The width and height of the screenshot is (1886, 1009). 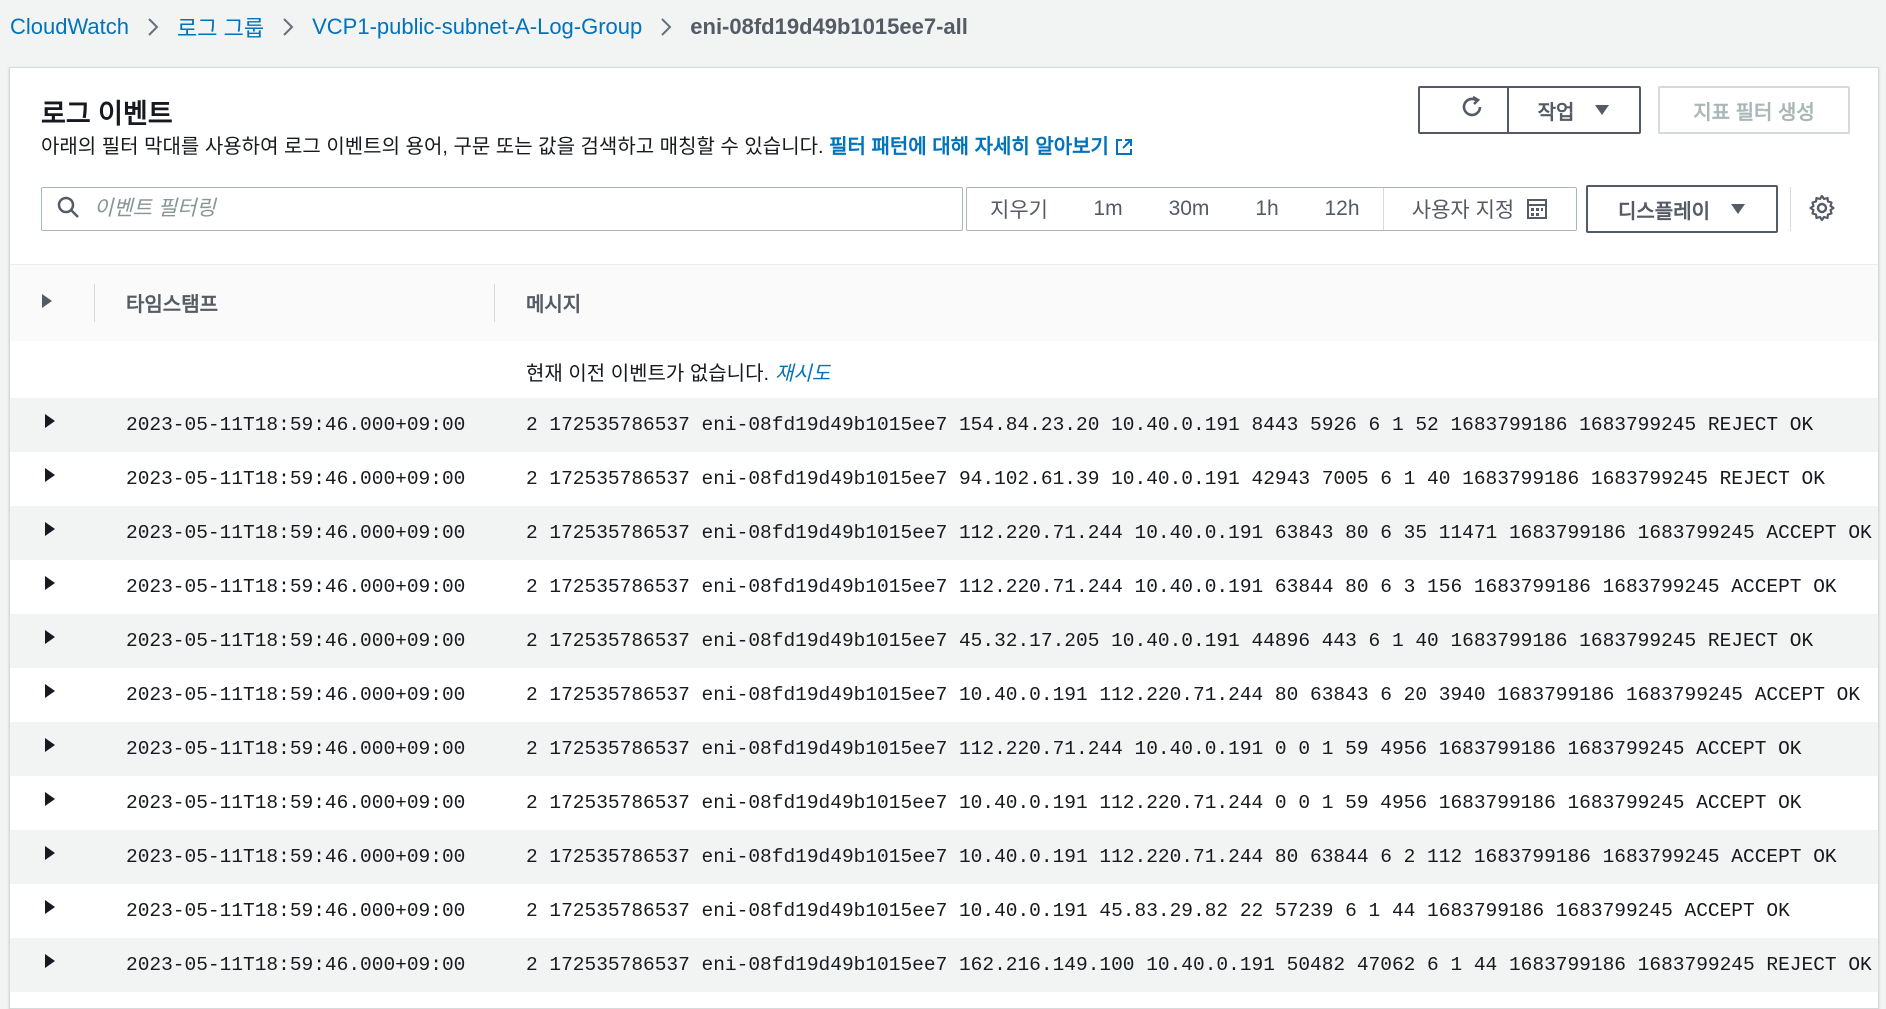 What do you see at coordinates (1019, 209) in the screenshot?
I see `clear-time-range-button: 지우기` at bounding box center [1019, 209].